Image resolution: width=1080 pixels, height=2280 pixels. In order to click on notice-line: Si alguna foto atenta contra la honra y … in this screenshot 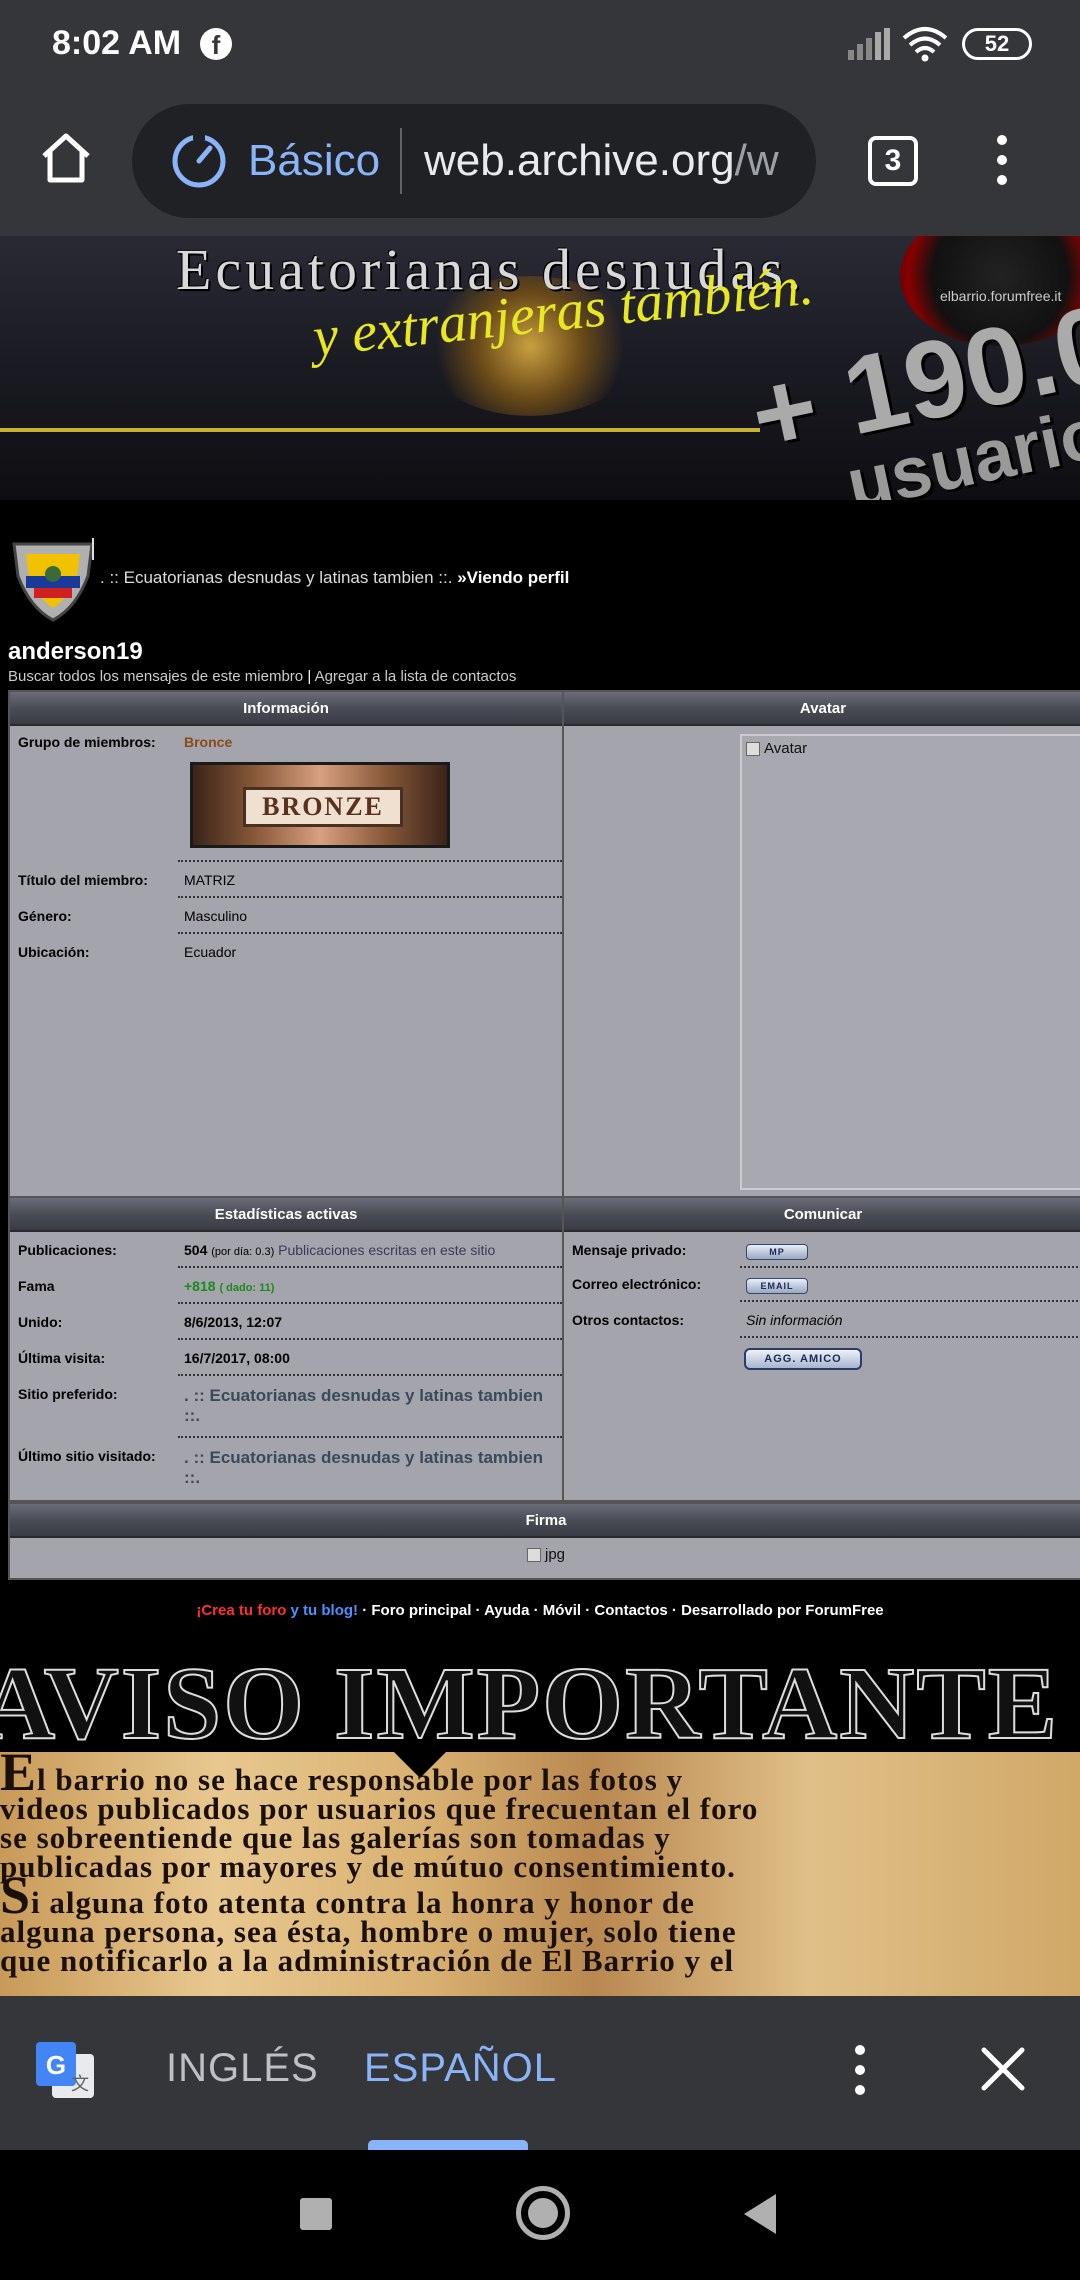, I will do `click(540, 1895)`.